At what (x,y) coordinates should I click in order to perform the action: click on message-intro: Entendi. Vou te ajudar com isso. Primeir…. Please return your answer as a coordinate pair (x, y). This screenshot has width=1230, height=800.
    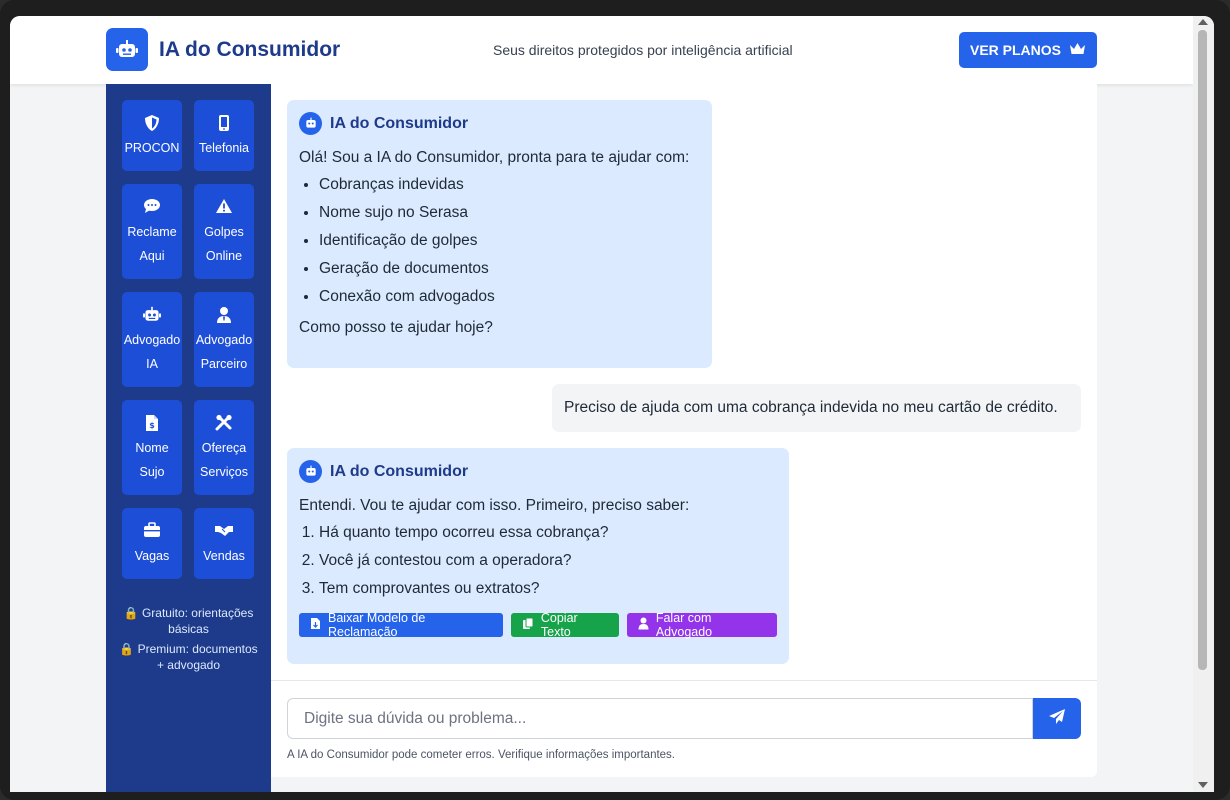
    Looking at the image, I should click on (494, 505).